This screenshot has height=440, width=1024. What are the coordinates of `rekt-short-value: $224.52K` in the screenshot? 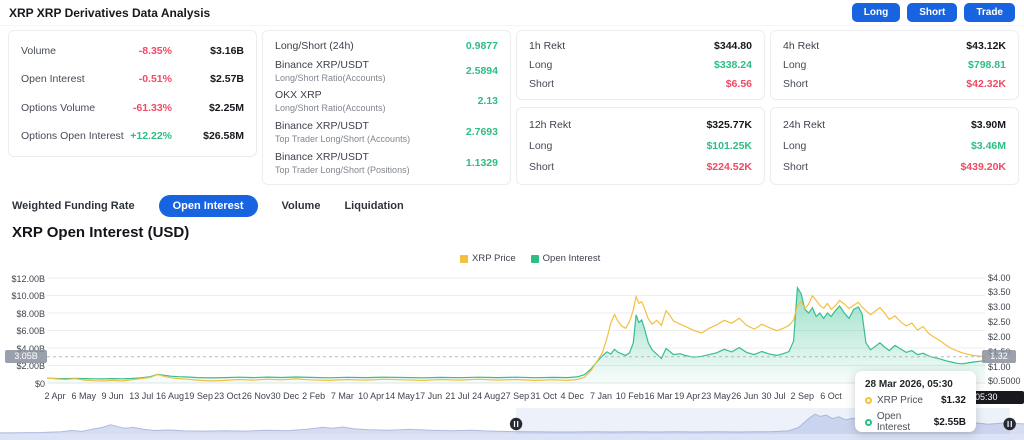 It's located at (729, 167).